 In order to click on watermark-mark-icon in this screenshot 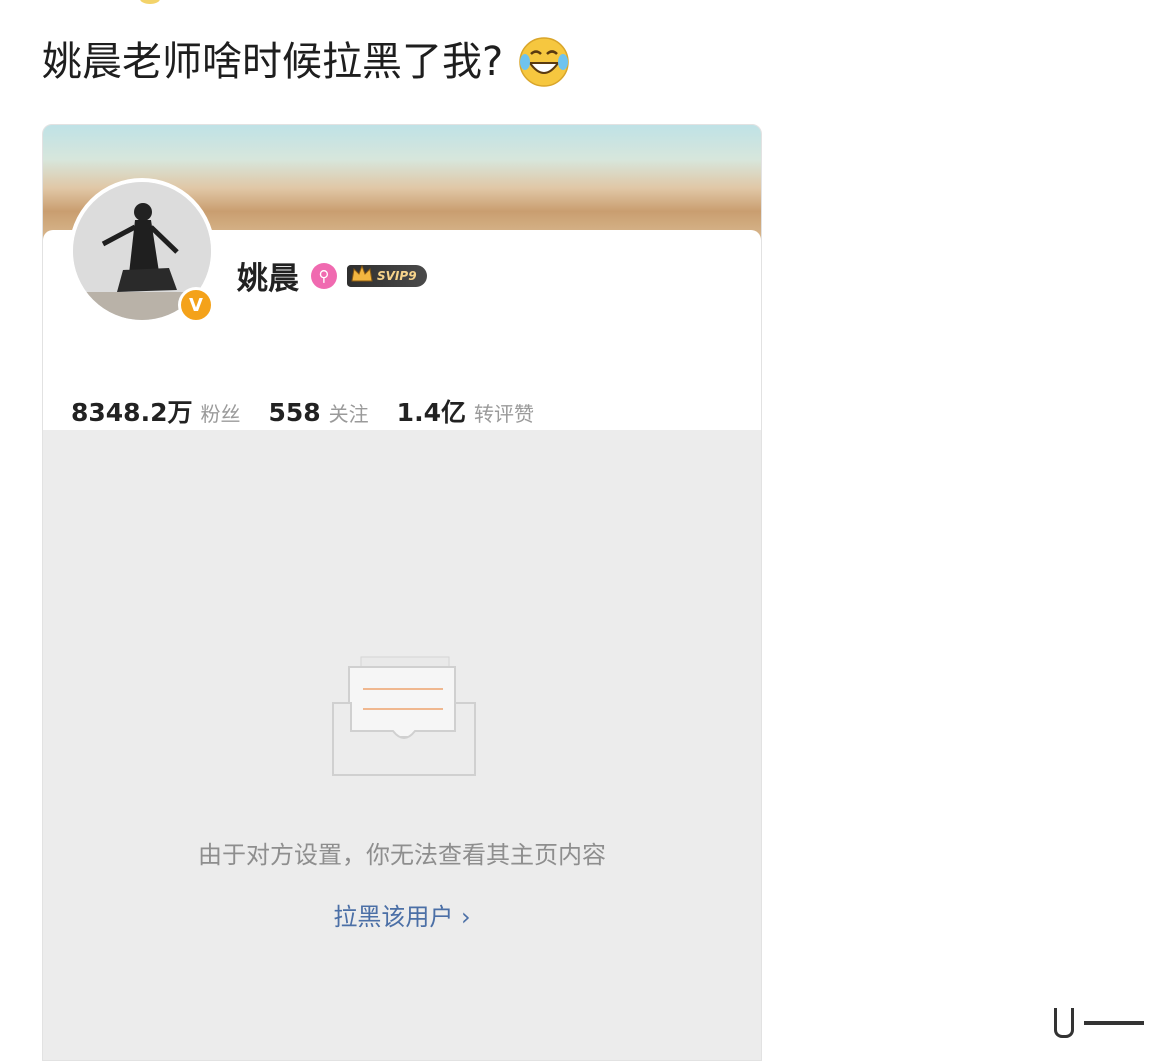, I will do `click(1064, 1023)`.